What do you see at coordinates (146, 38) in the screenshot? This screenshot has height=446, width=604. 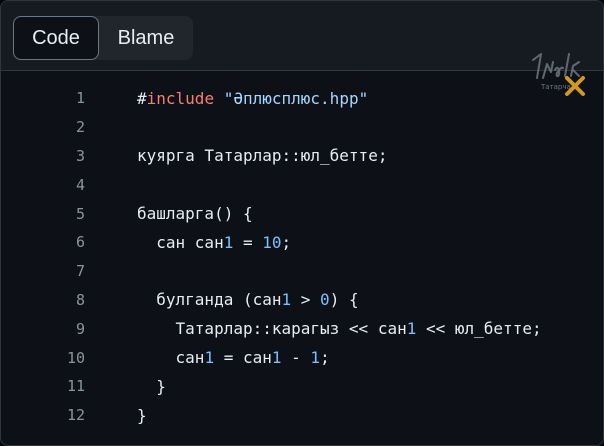 I see `blame-tab: Blame` at bounding box center [146, 38].